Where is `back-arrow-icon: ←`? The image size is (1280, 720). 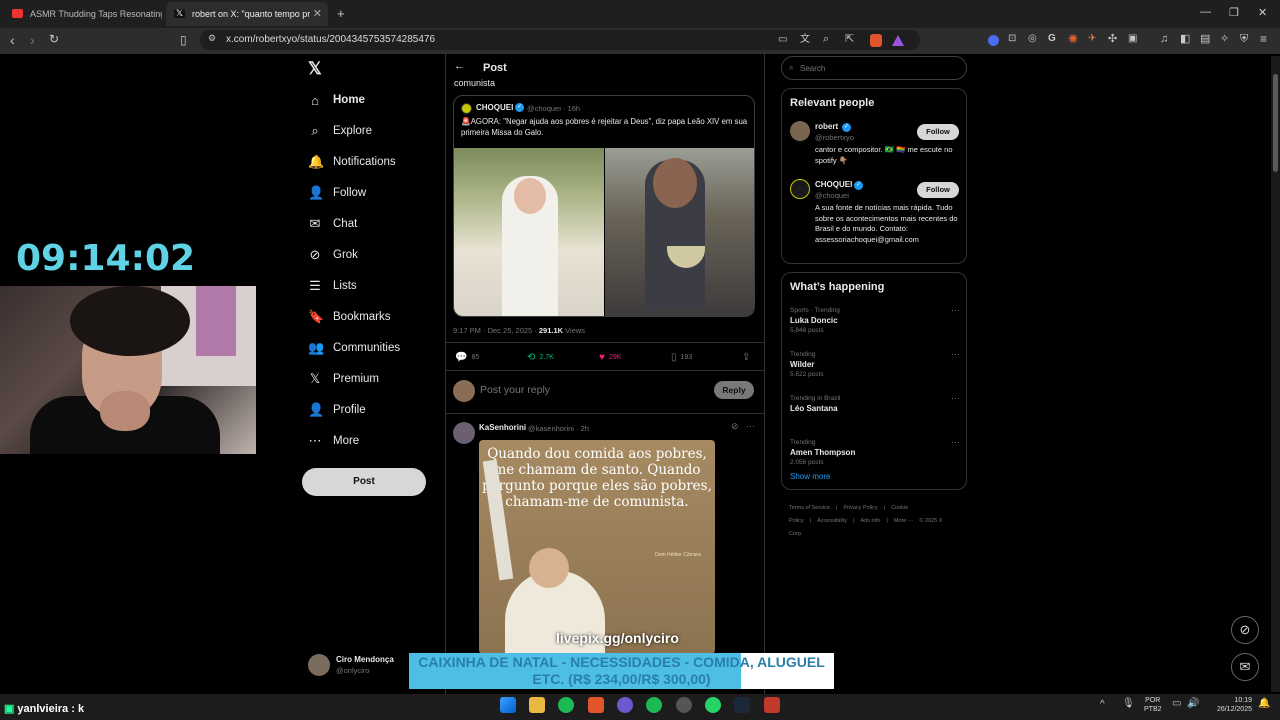
back-arrow-icon: ← is located at coordinates (459, 66).